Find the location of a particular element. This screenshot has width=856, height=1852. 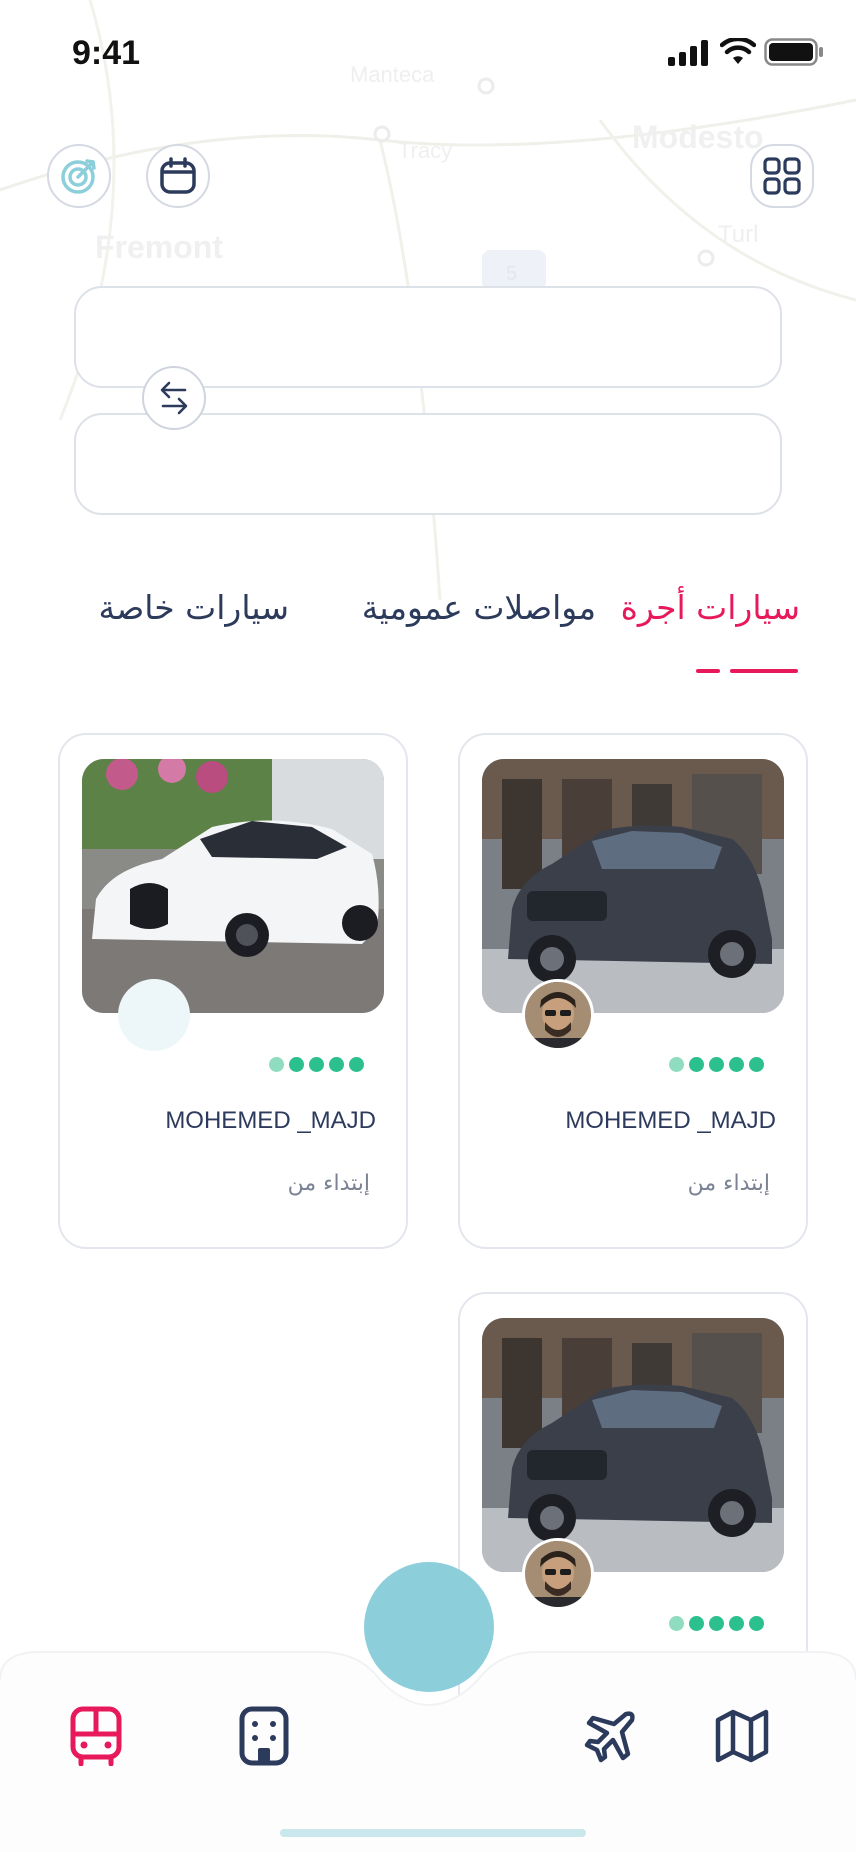

swap-locations-button is located at coordinates (174, 398).